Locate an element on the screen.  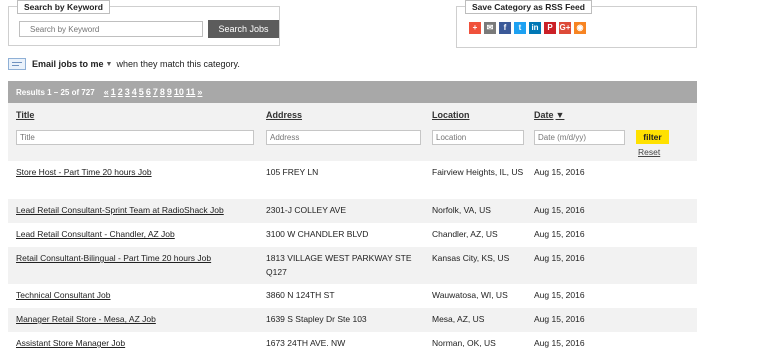
pager-page-4: 4 is located at coordinates (134, 92).